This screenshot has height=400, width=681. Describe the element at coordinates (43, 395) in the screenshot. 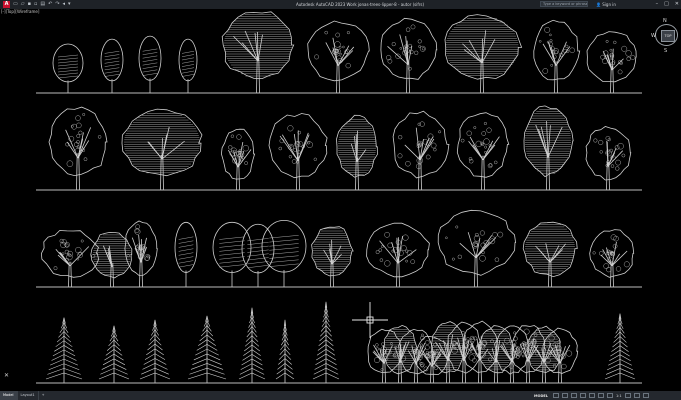

I see `add-layout-button: +` at that location.